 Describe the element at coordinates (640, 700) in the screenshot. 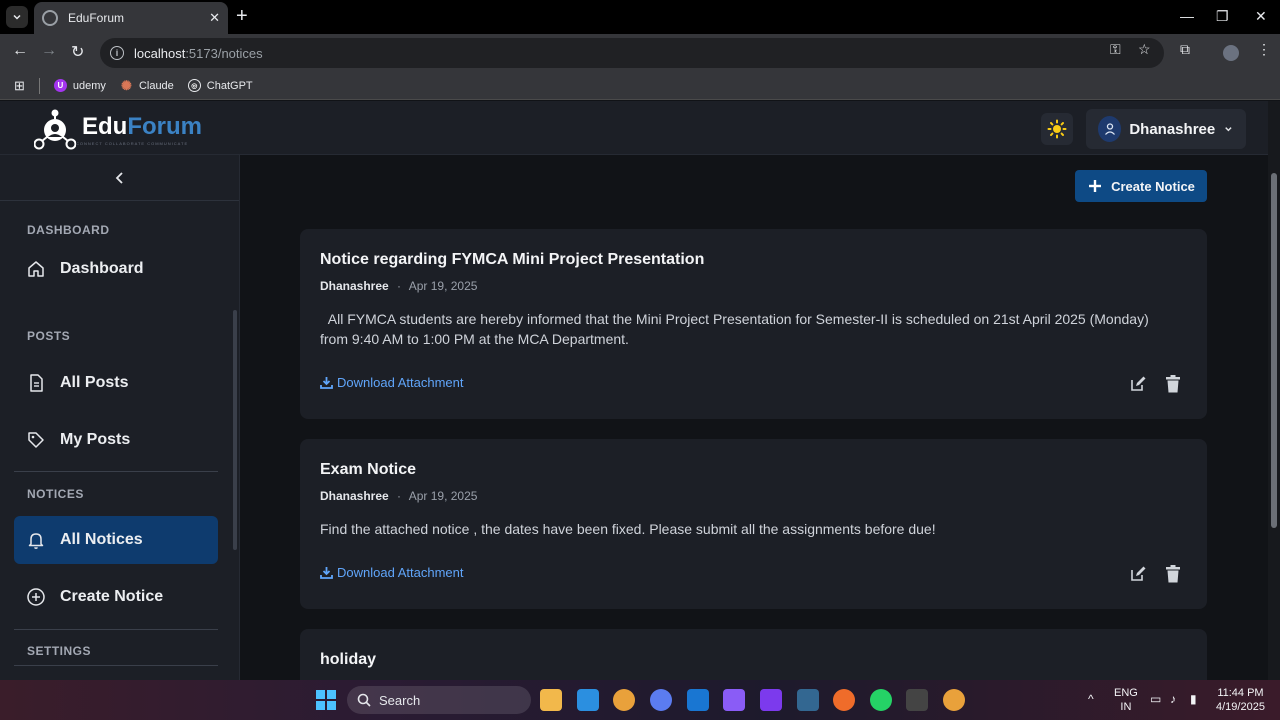

I see `windows-taskbar: Search ^ ENG IN ▭ ♪ ▮ 11:44 PM 4/19/2025` at that location.